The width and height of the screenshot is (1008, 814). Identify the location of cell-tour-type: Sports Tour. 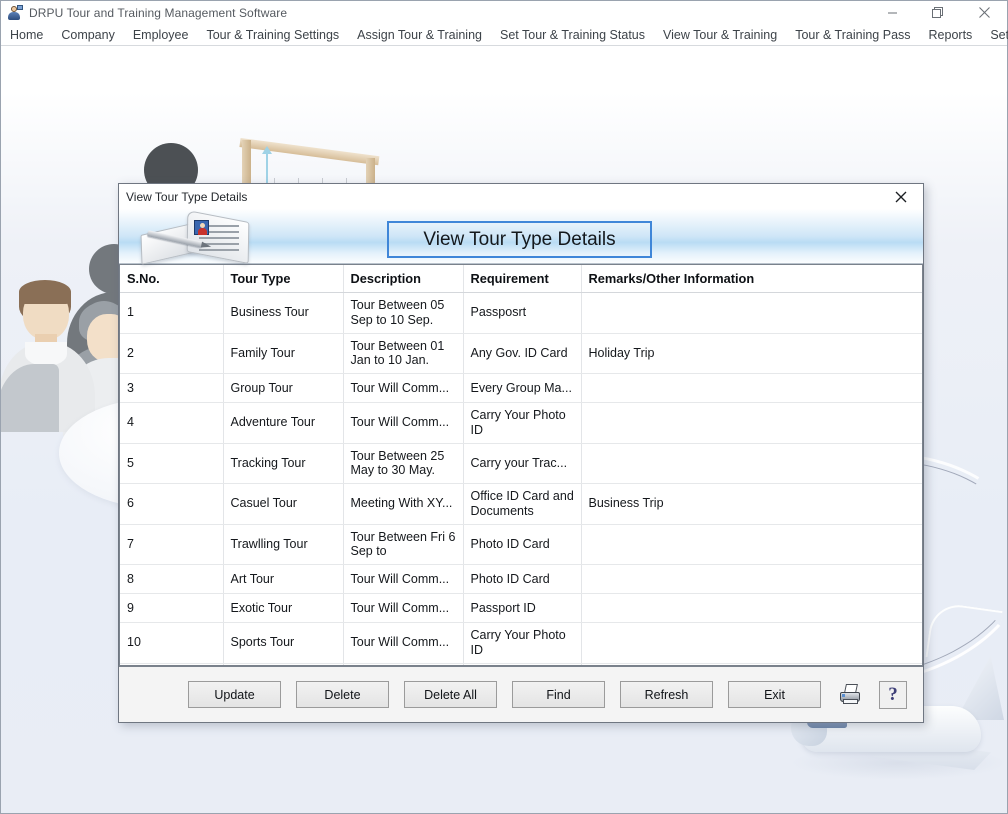
(283, 643).